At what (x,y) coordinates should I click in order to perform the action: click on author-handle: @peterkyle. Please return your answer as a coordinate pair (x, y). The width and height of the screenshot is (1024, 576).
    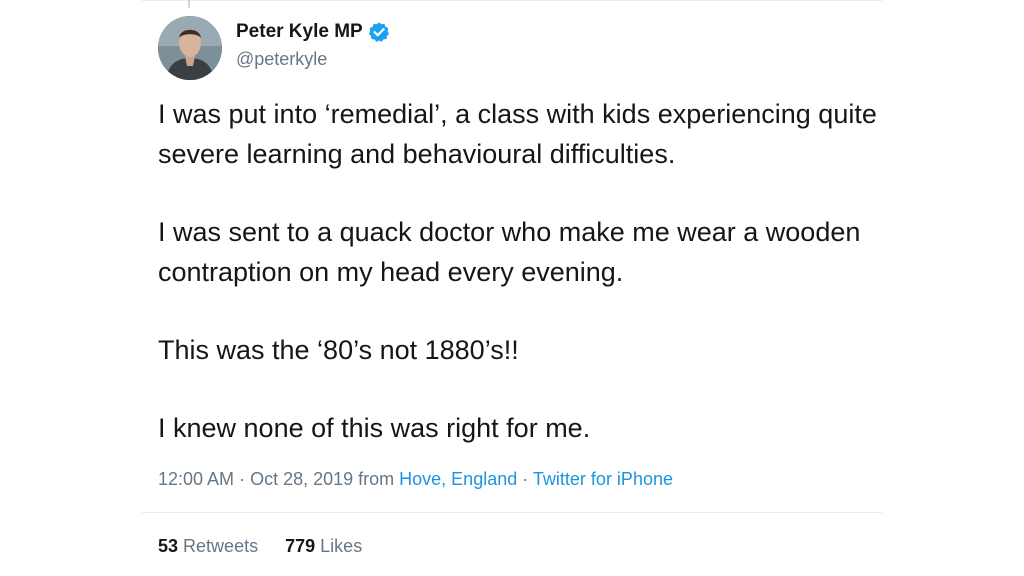
    Looking at the image, I should click on (281, 59).